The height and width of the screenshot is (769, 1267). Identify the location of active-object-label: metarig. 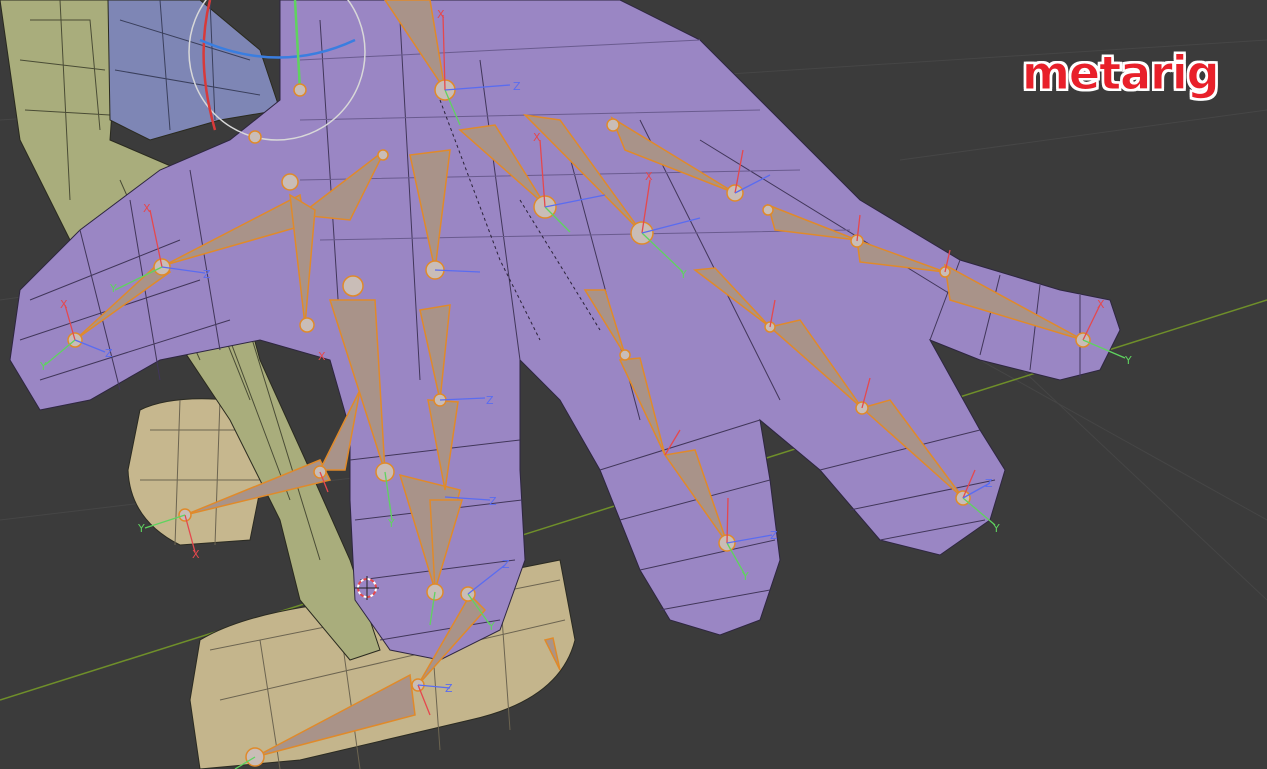
(1121, 73).